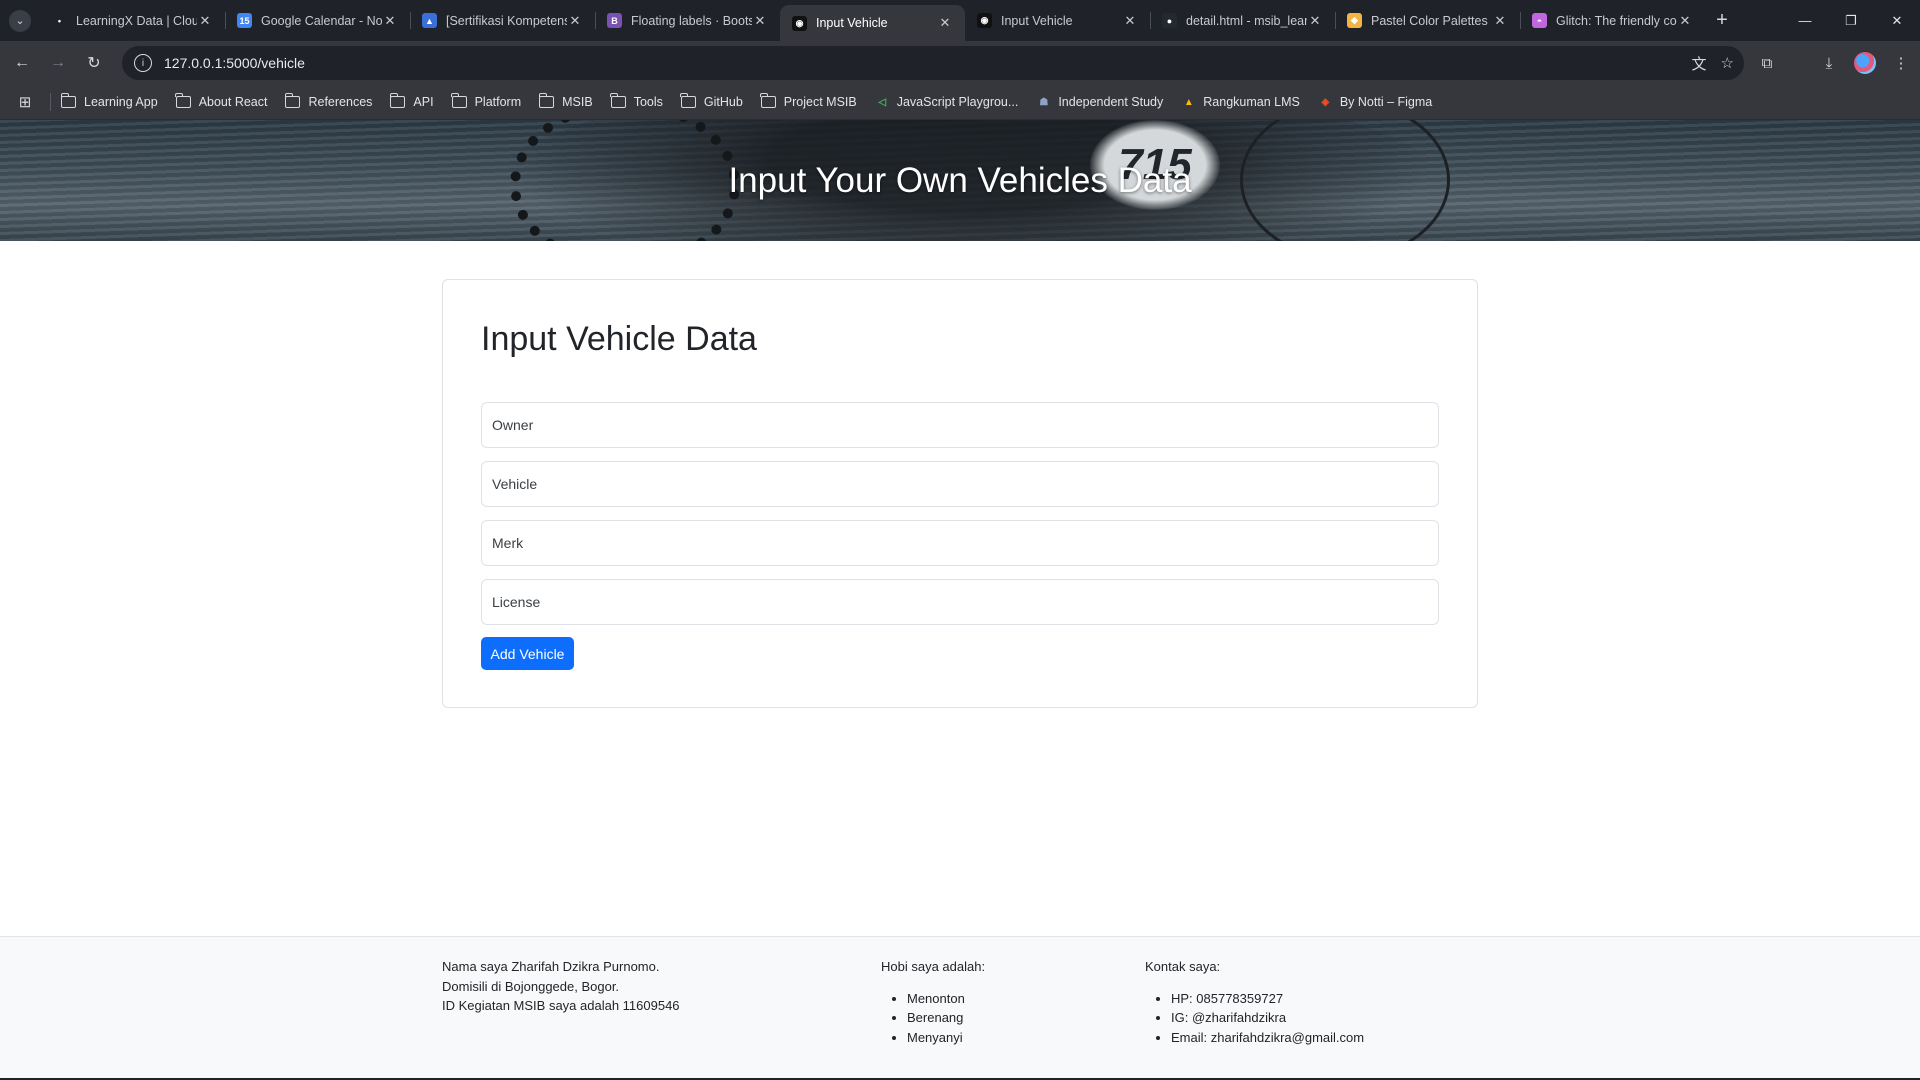 The width and height of the screenshot is (1920, 1080). I want to click on site-info-icon: i, so click(143, 63).